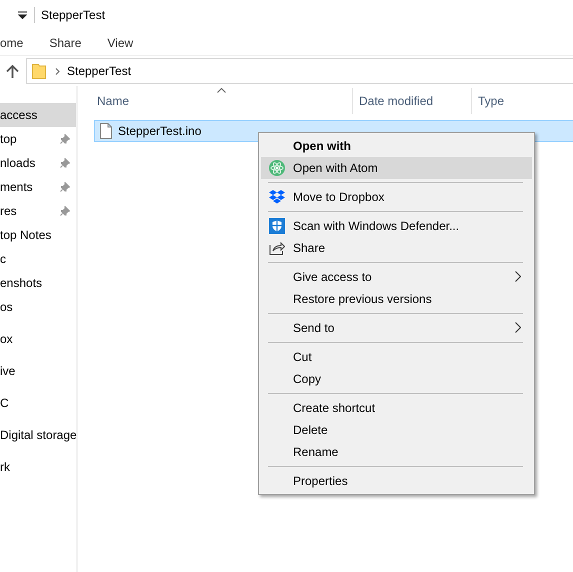 This screenshot has height=572, width=573. Describe the element at coordinates (277, 226) in the screenshot. I see `shield-icon` at that location.